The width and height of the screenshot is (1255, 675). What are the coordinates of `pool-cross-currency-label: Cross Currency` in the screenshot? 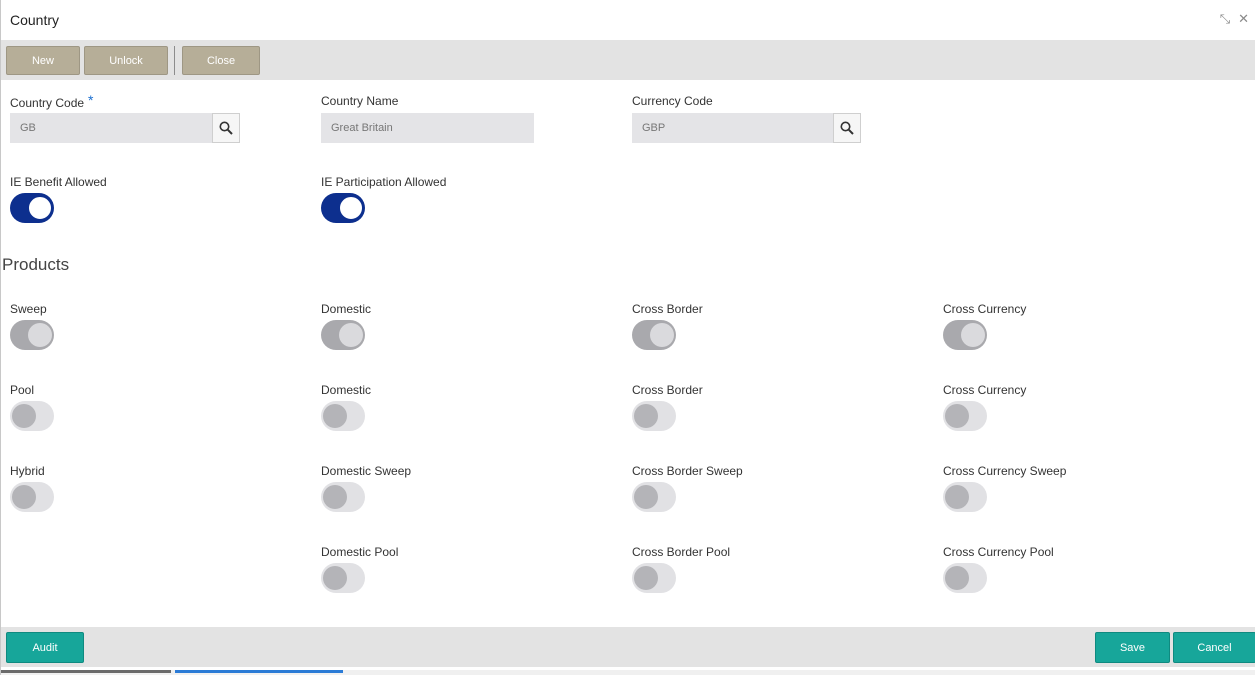 It's located at (985, 390).